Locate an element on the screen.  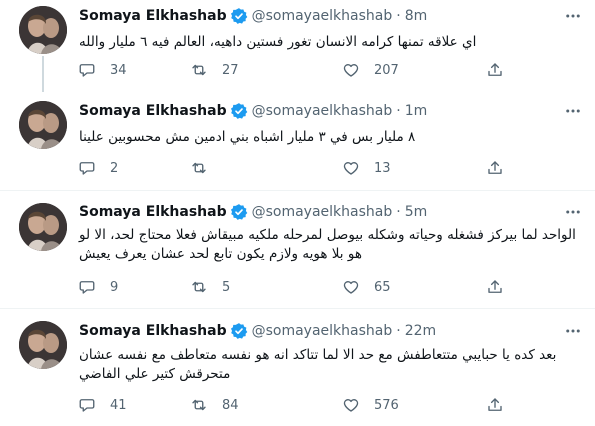
retweet-button: 27 is located at coordinates (211, 70).